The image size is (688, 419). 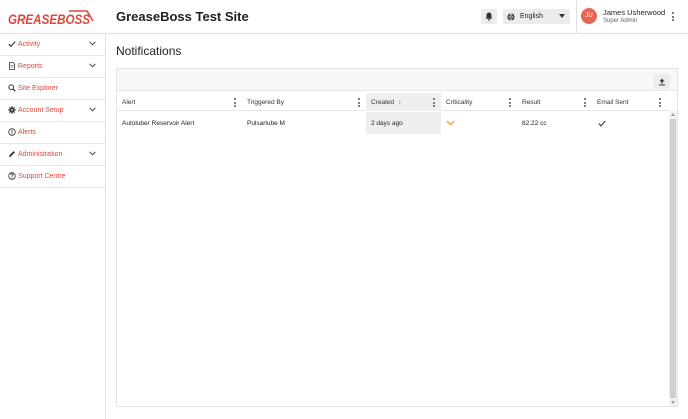 I want to click on sidebar-item-support-centre: Support Centre, so click(x=52, y=177).